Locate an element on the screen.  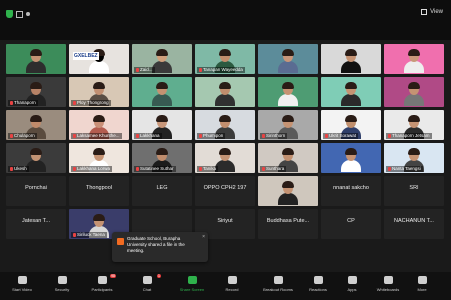
participant-tile: Thongpool is located at coordinates (99, 191).